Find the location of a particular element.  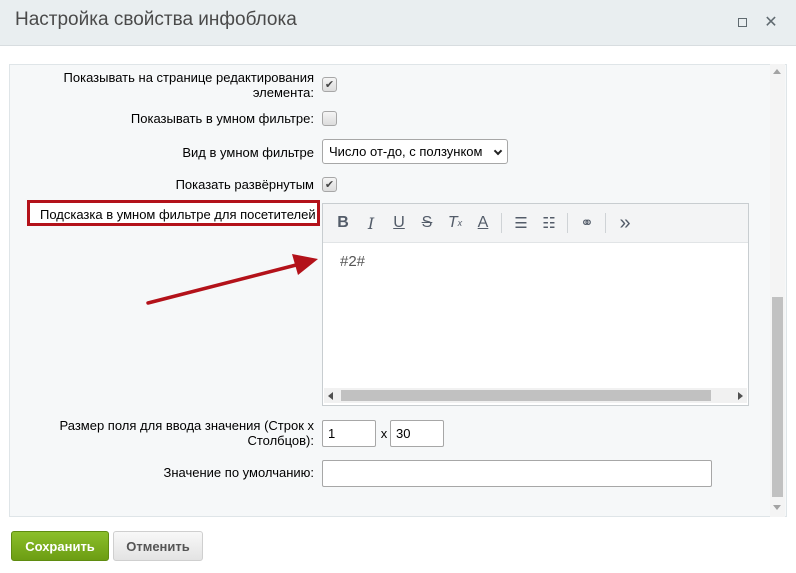

show-on-edit-page-checkbox: ✔ is located at coordinates (329, 84).